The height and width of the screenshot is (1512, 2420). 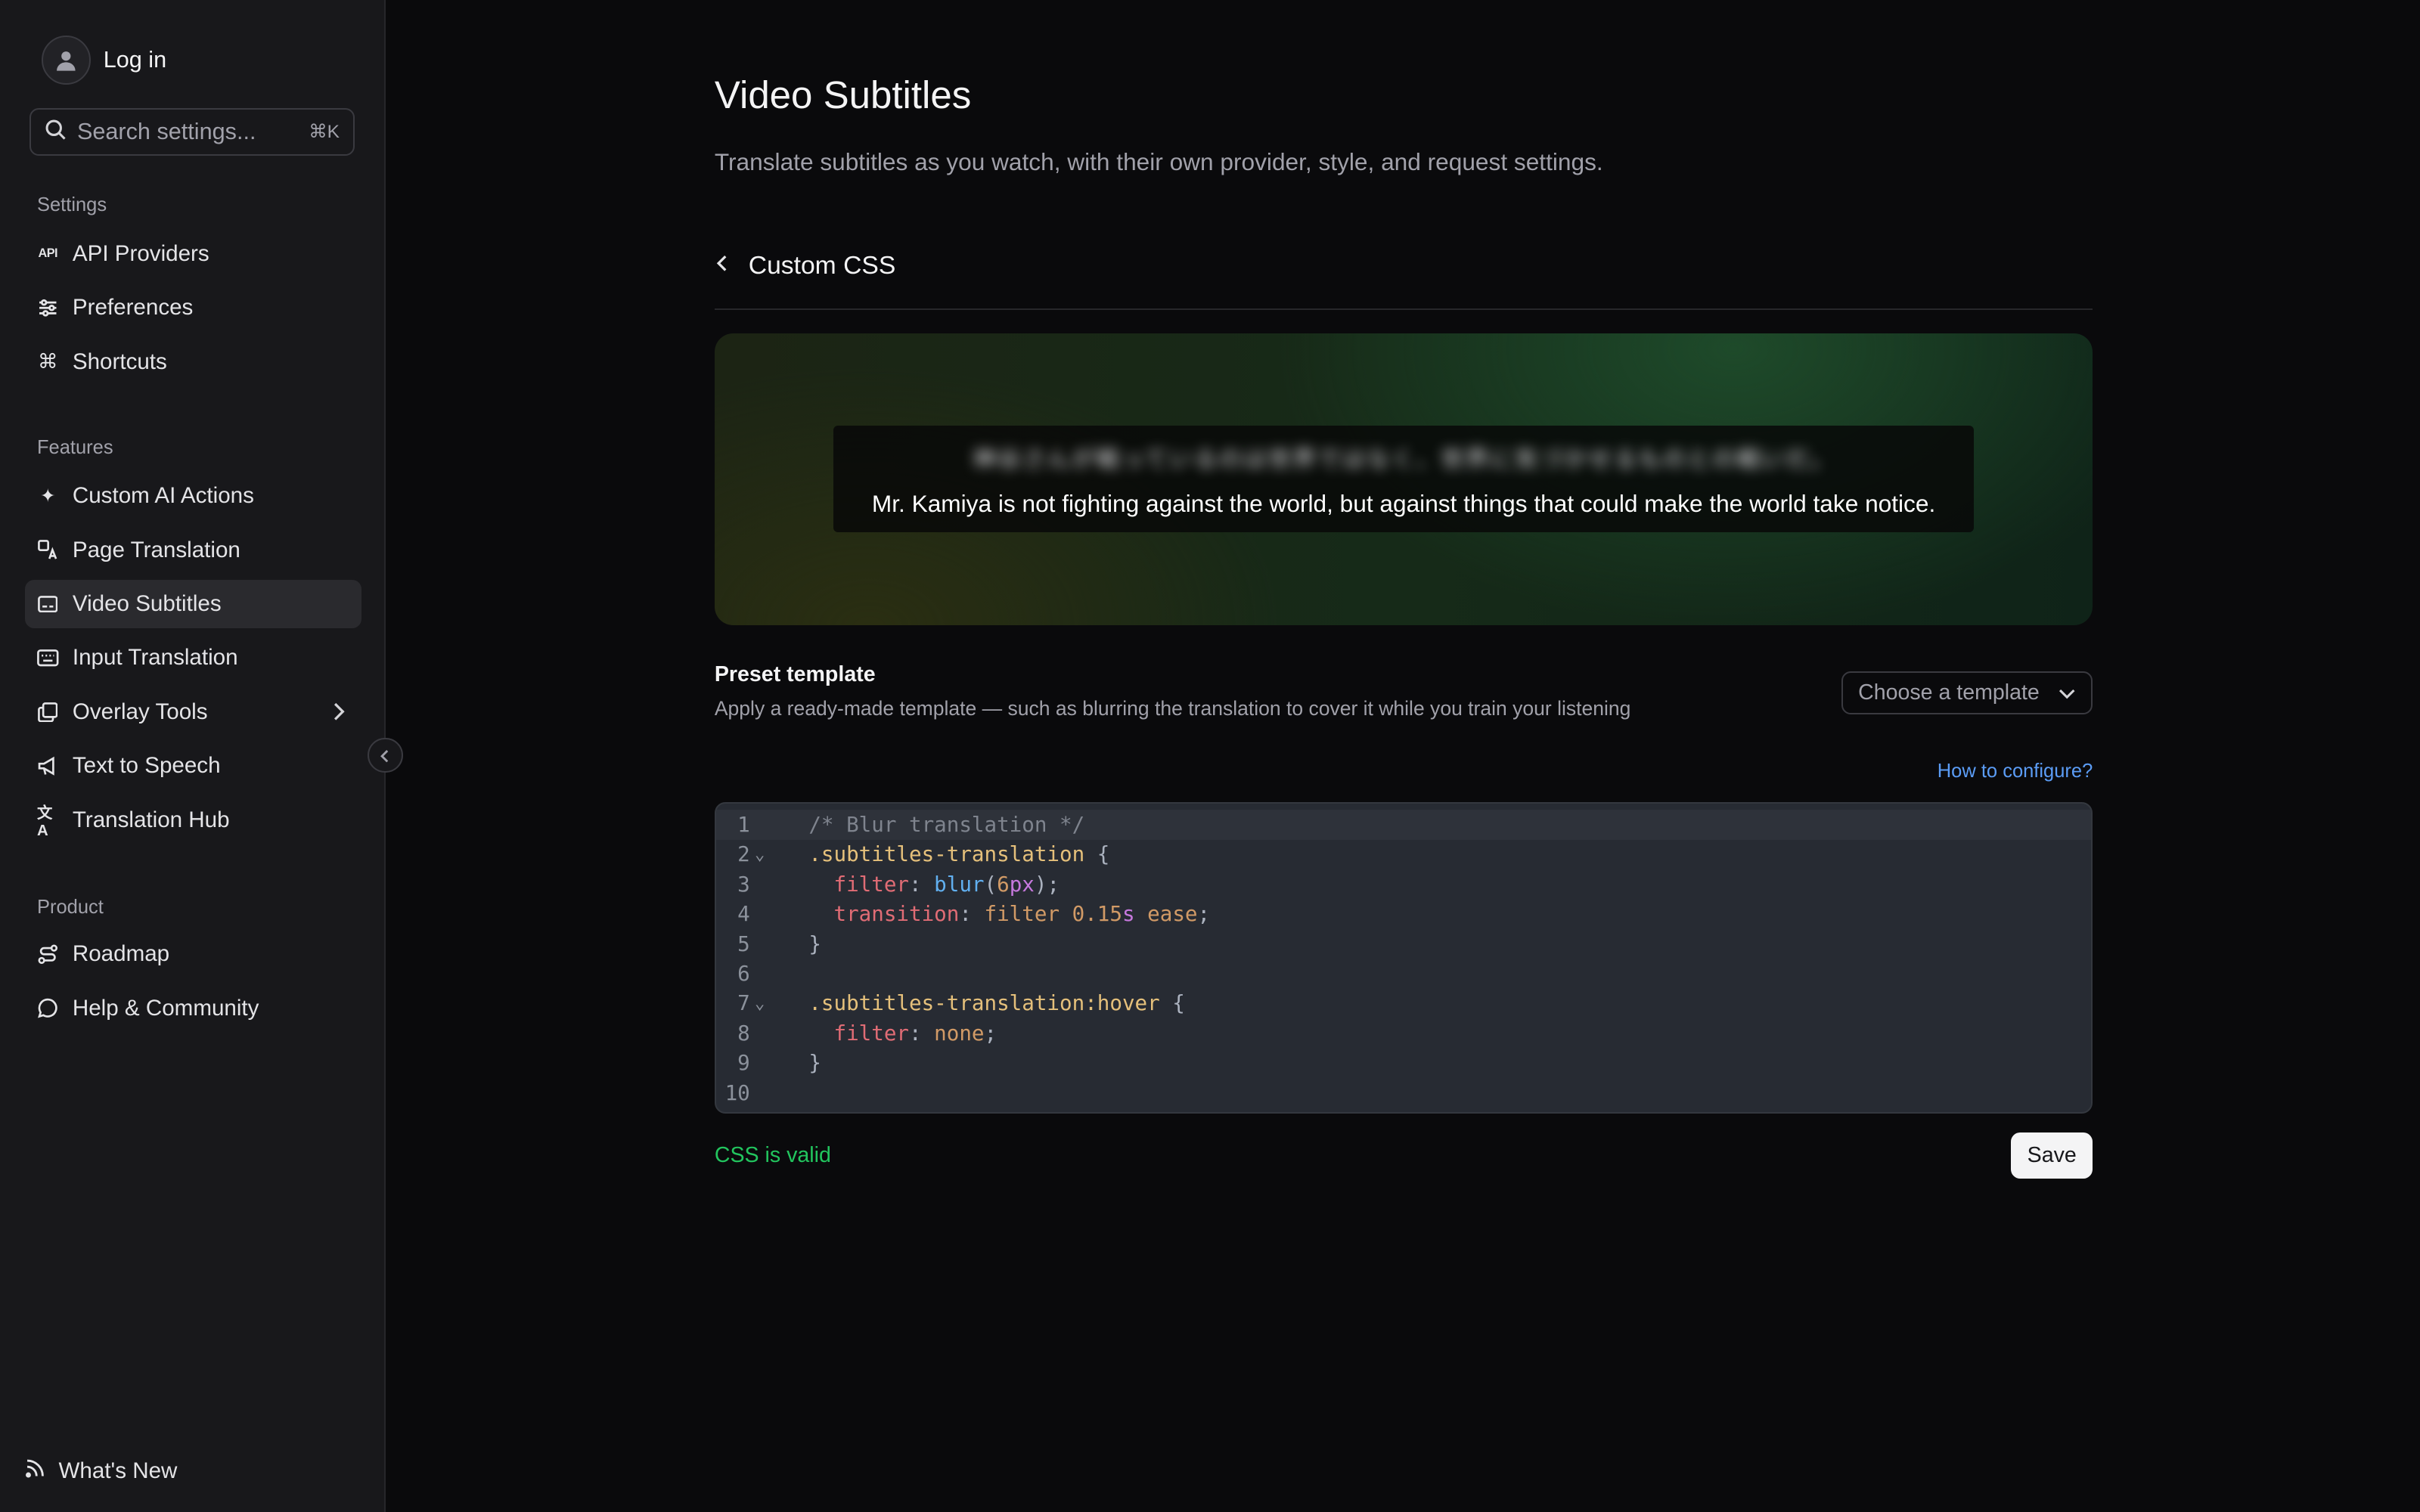 I want to click on sidebar-item-label: API Providers, so click(x=140, y=253).